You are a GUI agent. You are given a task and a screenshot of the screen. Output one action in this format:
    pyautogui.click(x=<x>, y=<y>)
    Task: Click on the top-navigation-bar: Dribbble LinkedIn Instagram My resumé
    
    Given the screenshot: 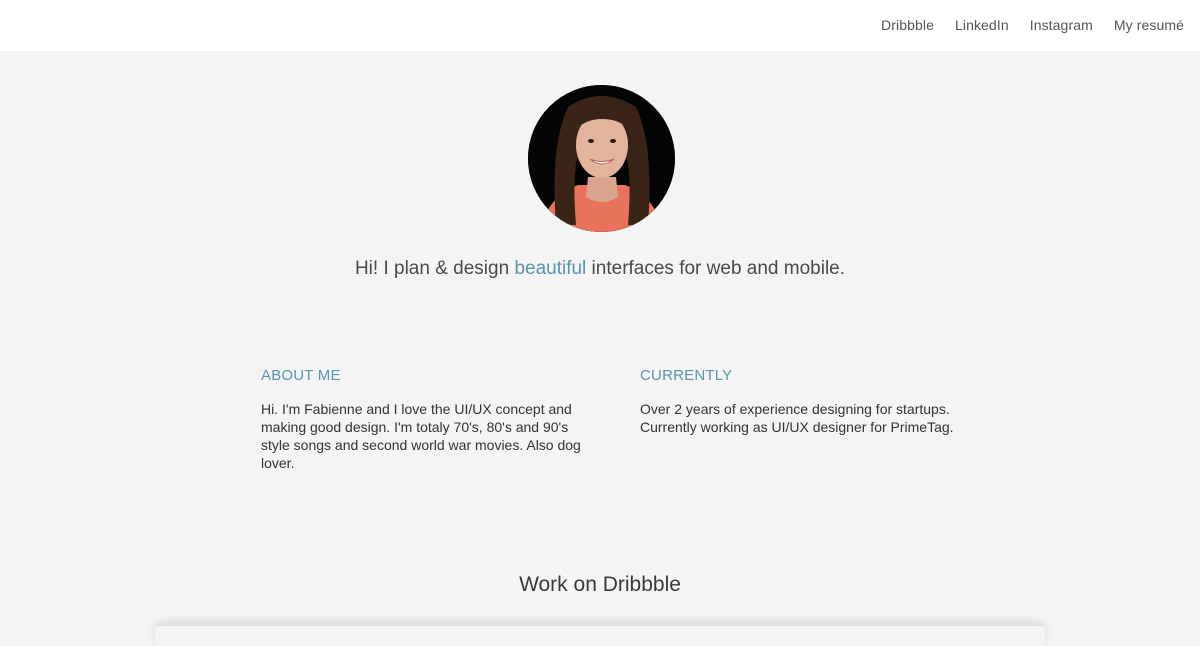 What is the action you would take?
    pyautogui.click(x=600, y=25)
    